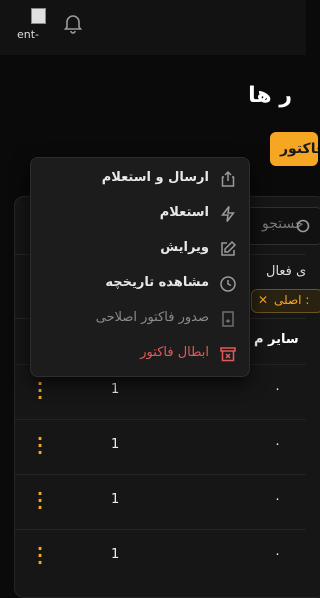 The height and width of the screenshot is (598, 320). Describe the element at coordinates (276, 339) in the screenshot. I see `column-header: سایر م` at that location.